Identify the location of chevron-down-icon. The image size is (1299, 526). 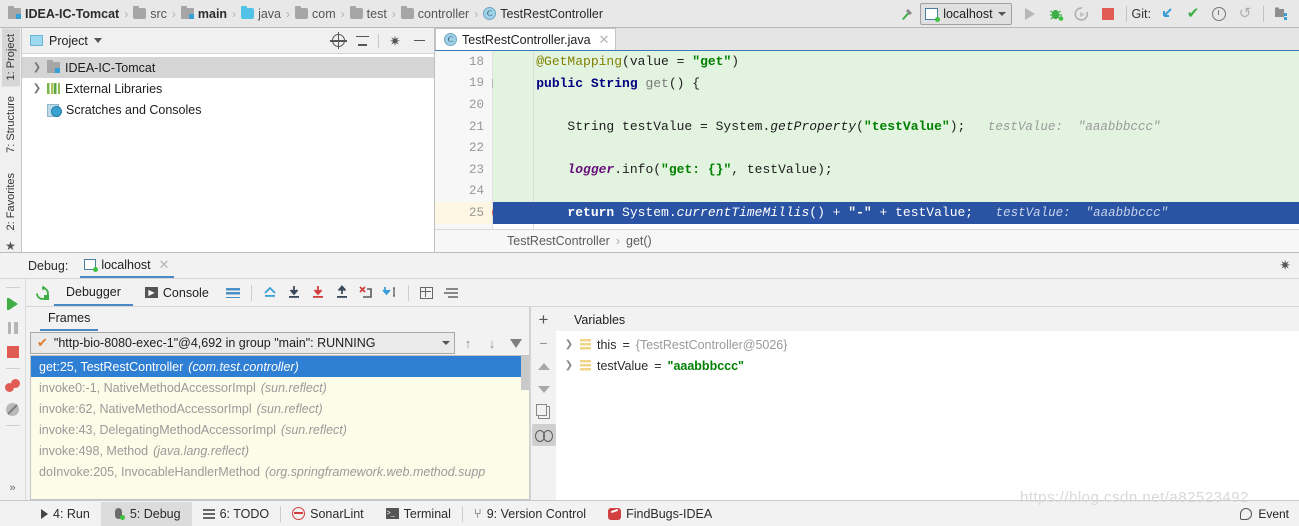
(97, 40).